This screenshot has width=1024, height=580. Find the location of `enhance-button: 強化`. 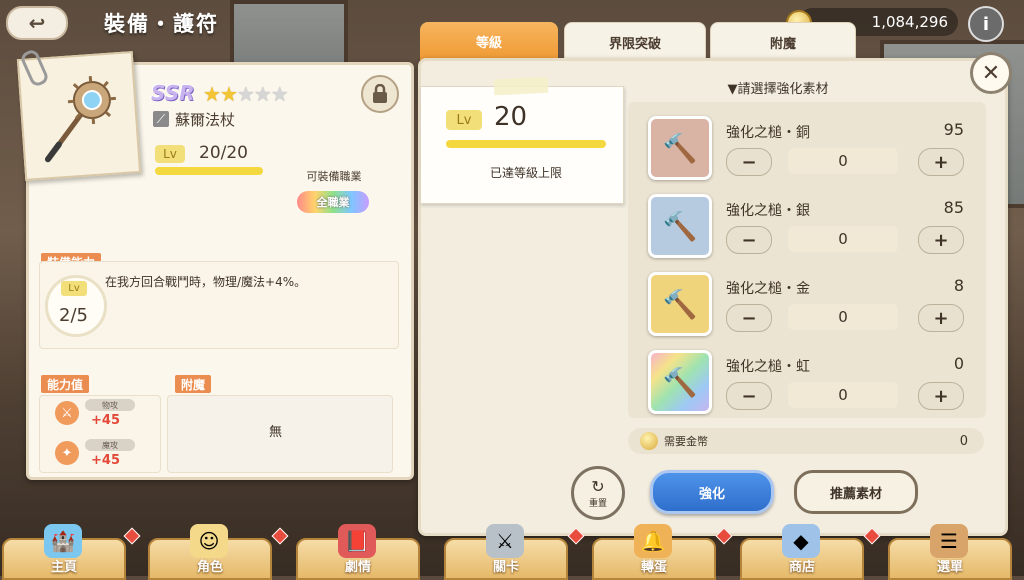

enhance-button: 強化 is located at coordinates (712, 492).